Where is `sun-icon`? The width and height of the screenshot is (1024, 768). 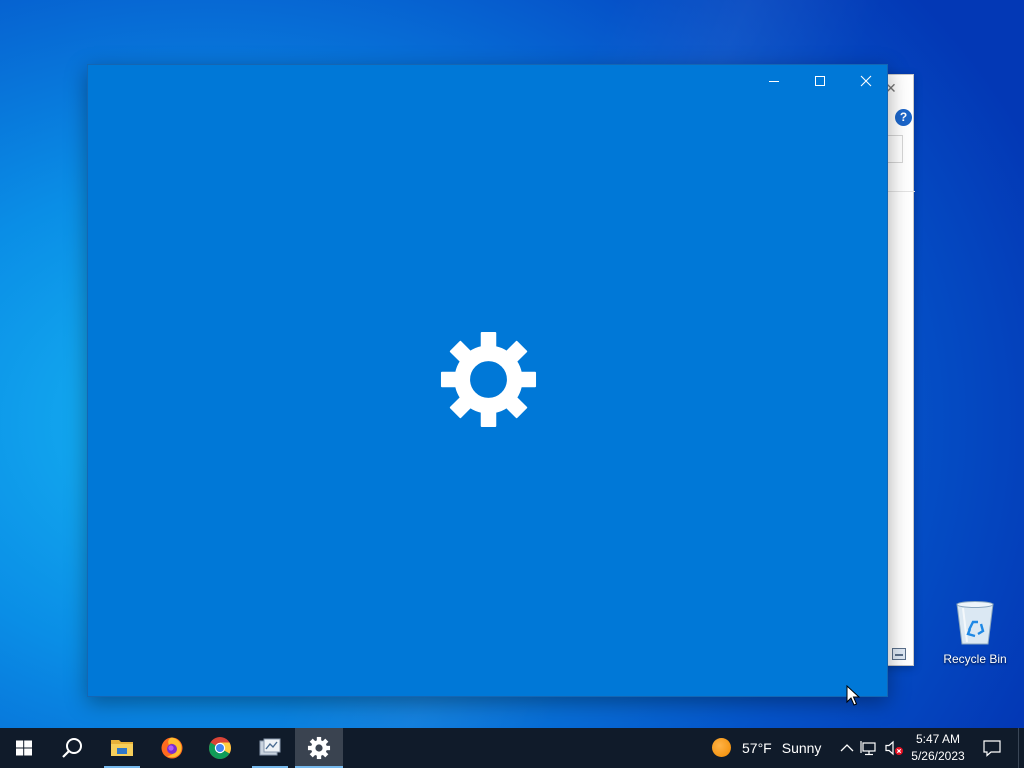
sun-icon is located at coordinates (721, 747).